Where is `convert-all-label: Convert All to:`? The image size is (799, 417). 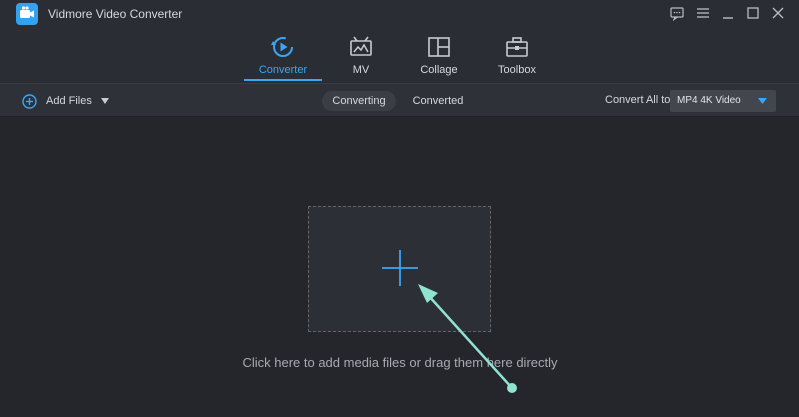
convert-all-label: Convert All to: is located at coordinates (639, 100).